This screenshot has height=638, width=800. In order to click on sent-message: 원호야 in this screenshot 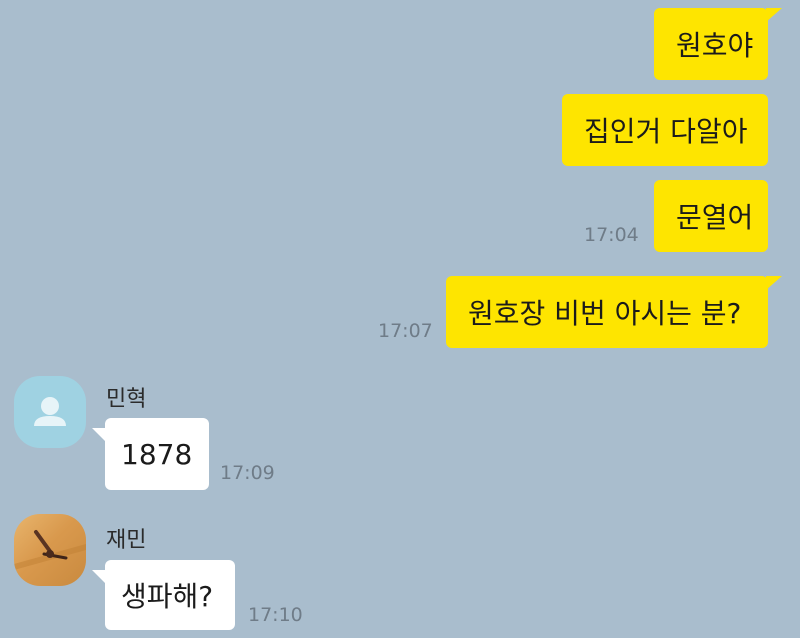, I will do `click(718, 44)`.